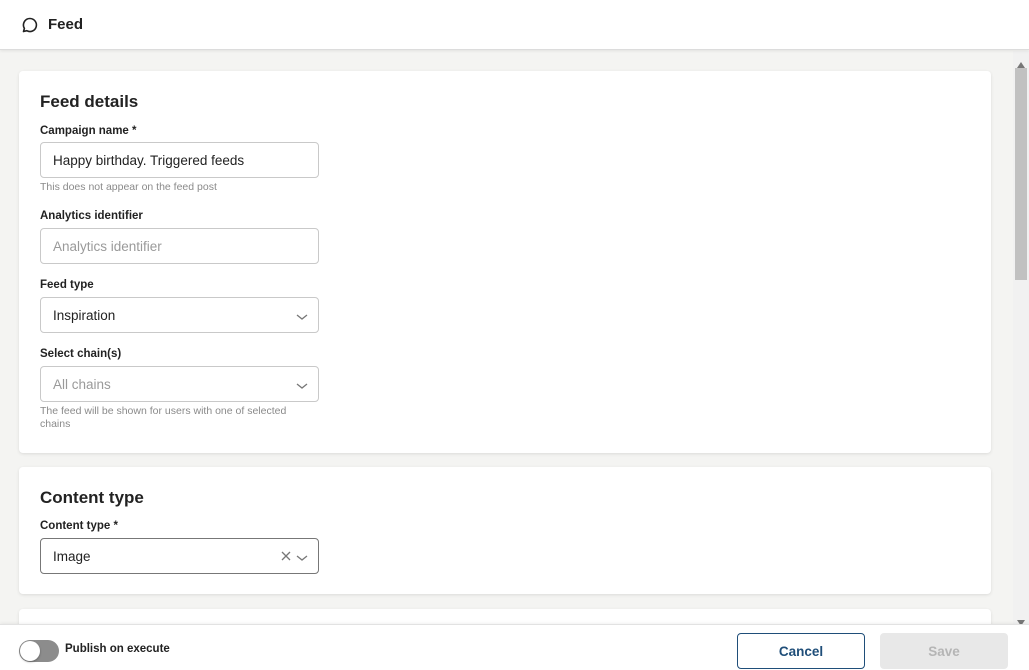  Describe the element at coordinates (179, 315) in the screenshot. I see `feed-type-select: Inspiration` at that location.